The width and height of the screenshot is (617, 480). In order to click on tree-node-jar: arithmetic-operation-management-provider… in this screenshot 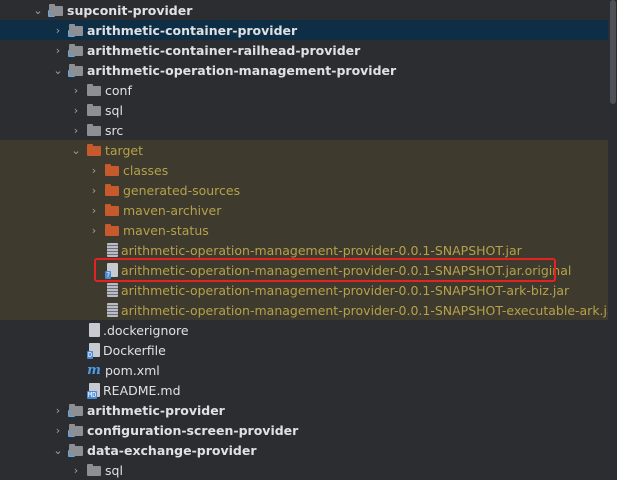, I will do `click(304, 250)`.